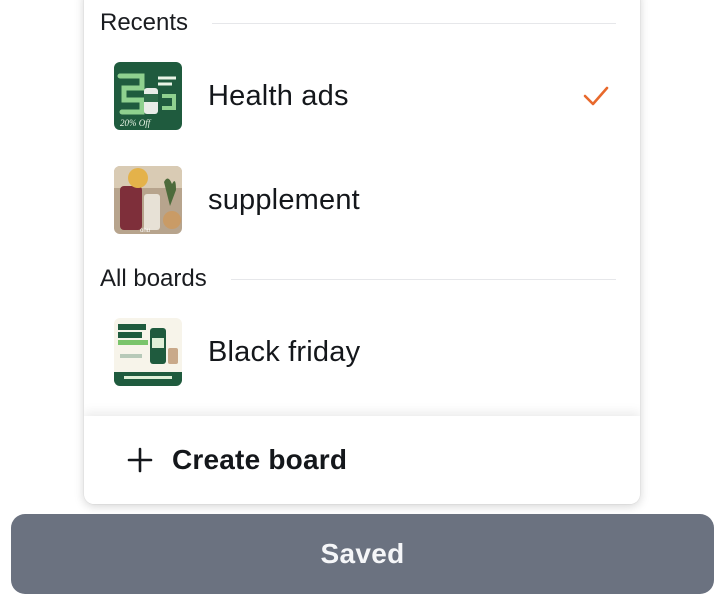 The height and width of the screenshot is (602, 726). I want to click on board-label: supplement, so click(284, 199).